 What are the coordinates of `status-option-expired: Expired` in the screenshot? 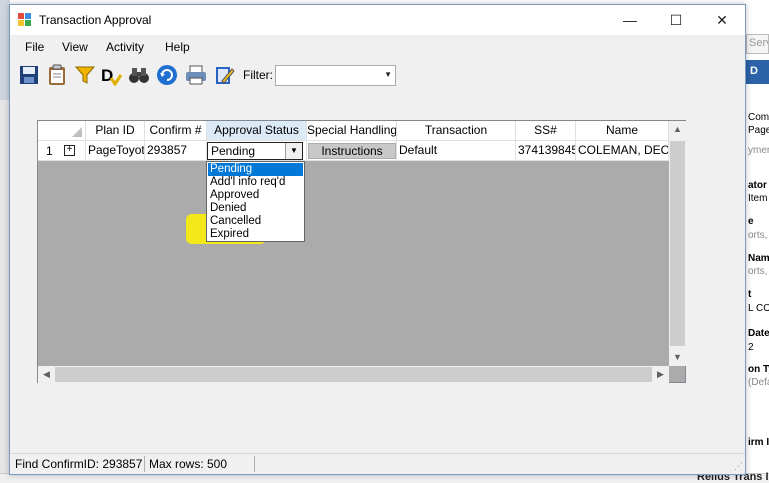 It's located at (255, 234).